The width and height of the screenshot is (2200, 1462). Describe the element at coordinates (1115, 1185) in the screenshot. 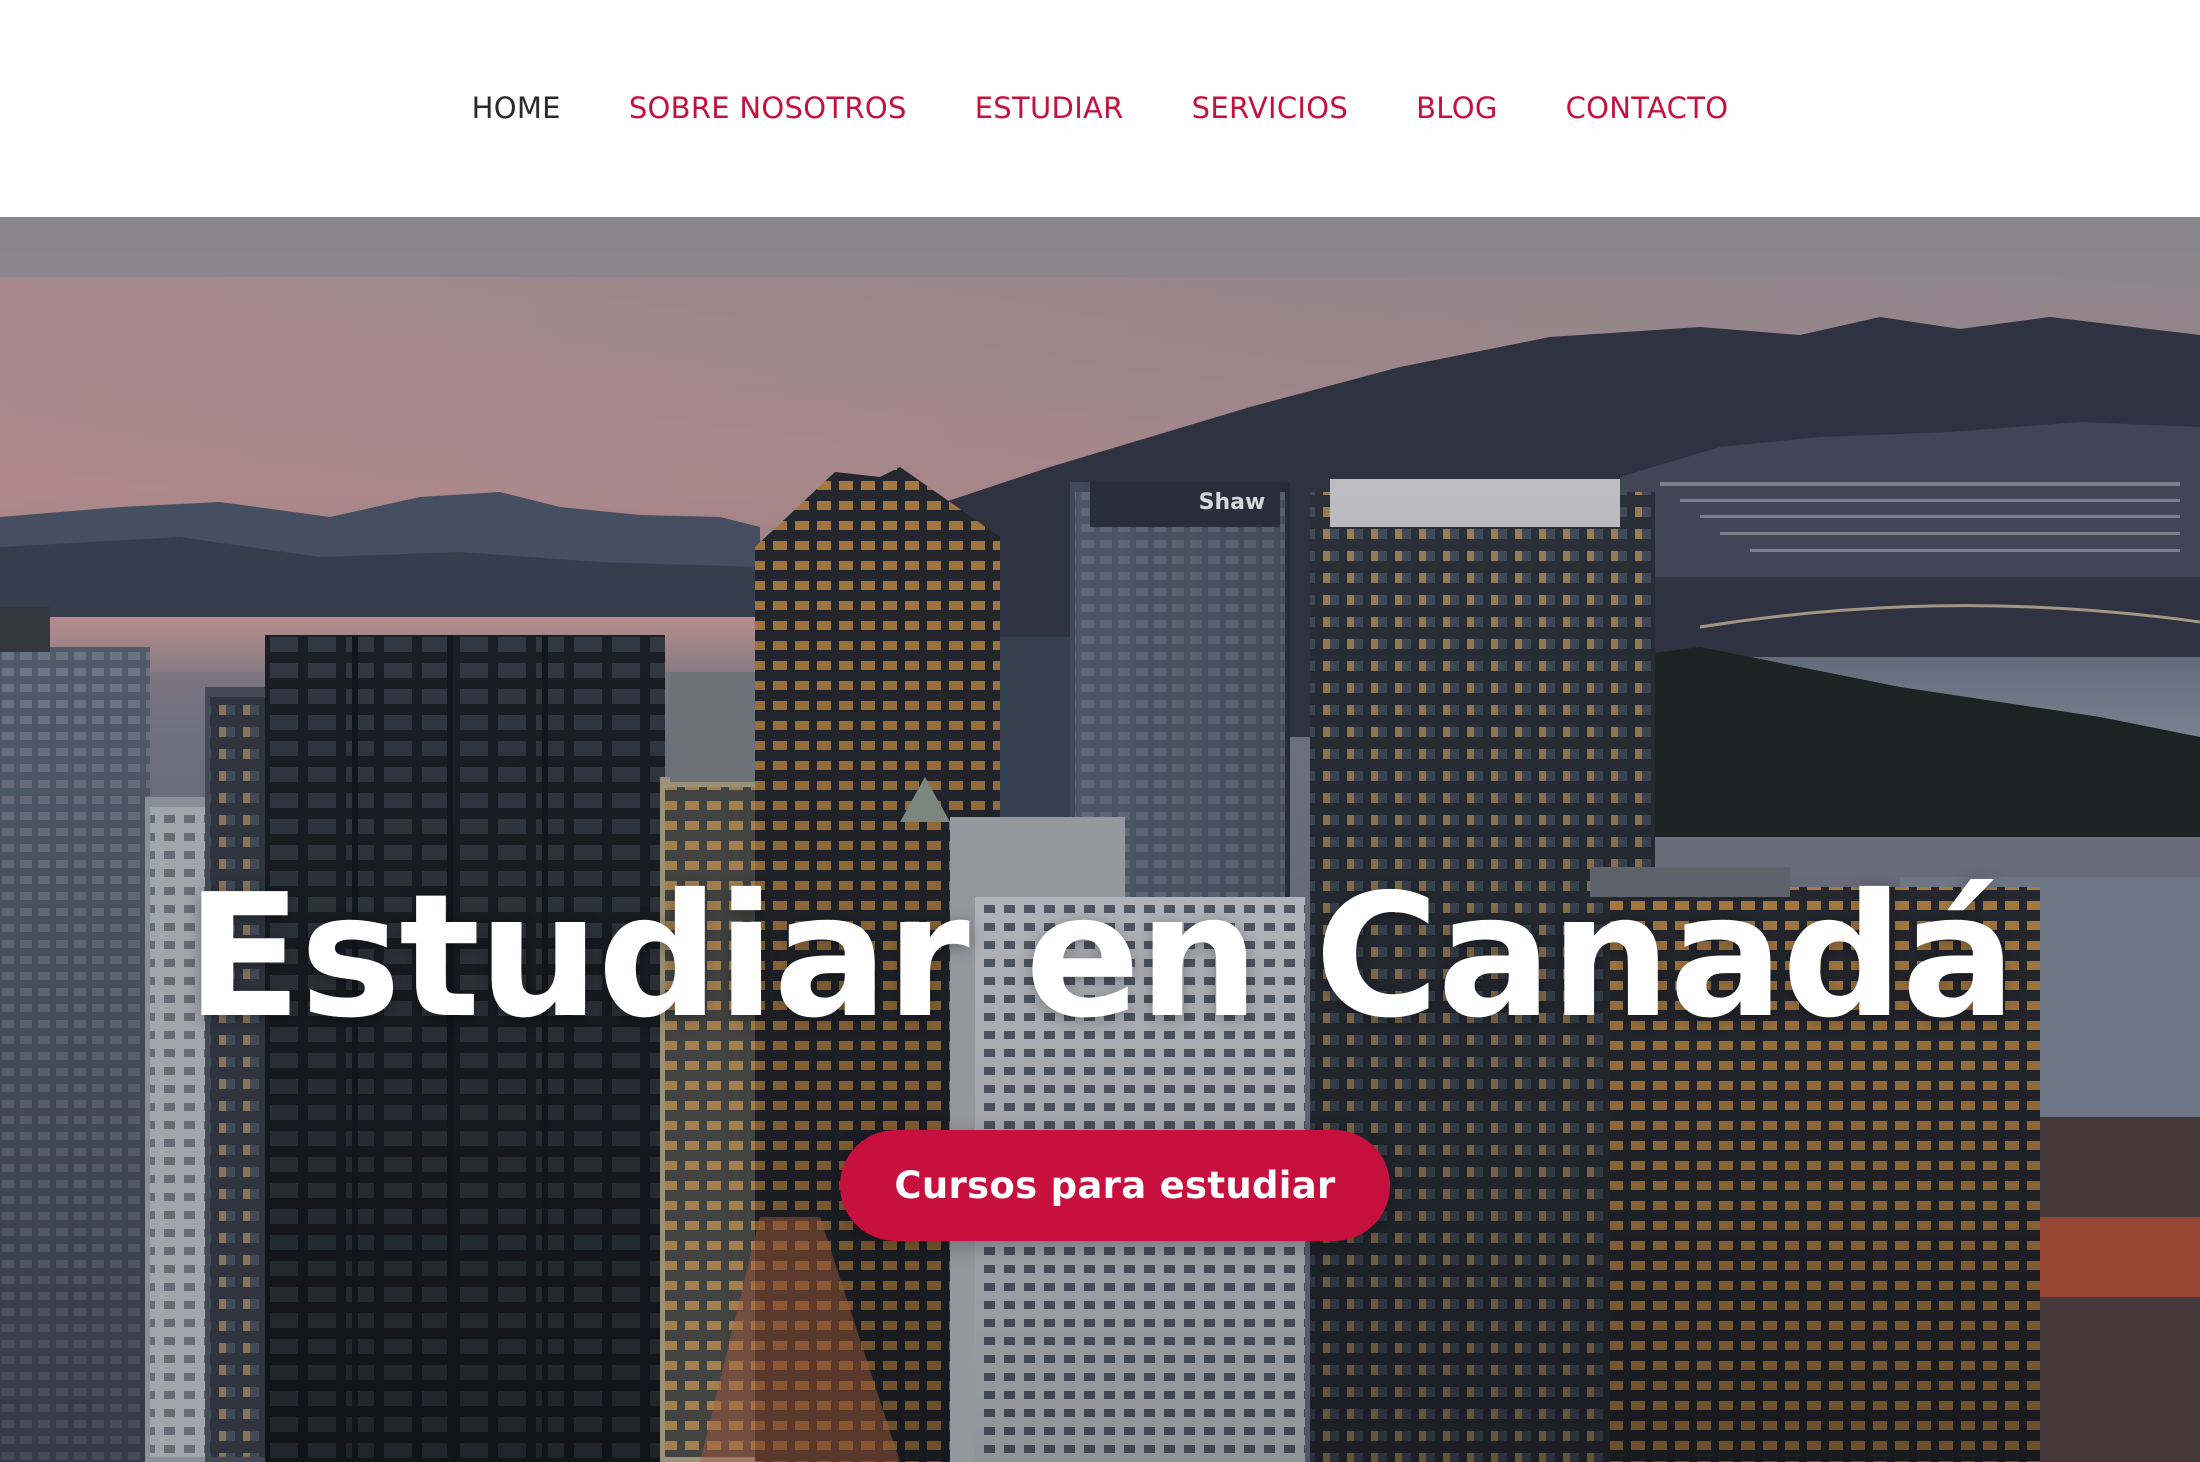

I see `courses-cta-button: Cursos para estudiar` at that location.